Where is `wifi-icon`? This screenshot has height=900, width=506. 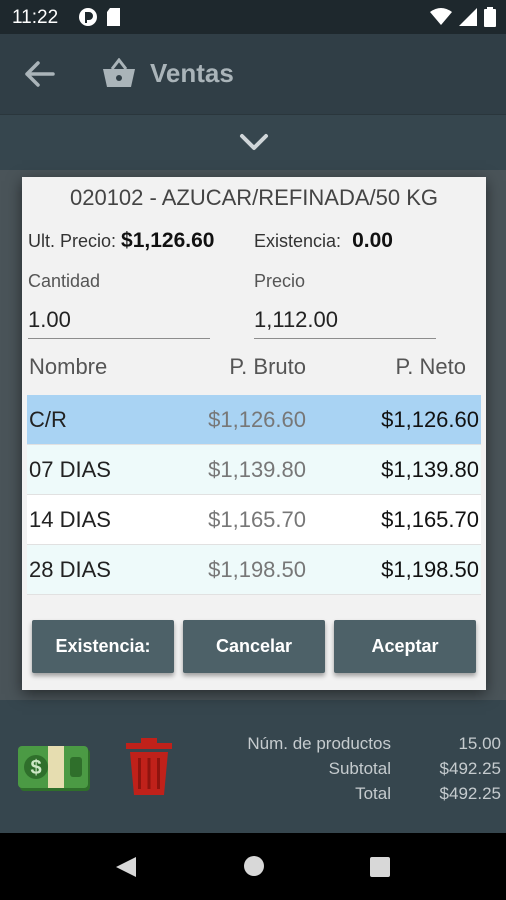 wifi-icon is located at coordinates (441, 16).